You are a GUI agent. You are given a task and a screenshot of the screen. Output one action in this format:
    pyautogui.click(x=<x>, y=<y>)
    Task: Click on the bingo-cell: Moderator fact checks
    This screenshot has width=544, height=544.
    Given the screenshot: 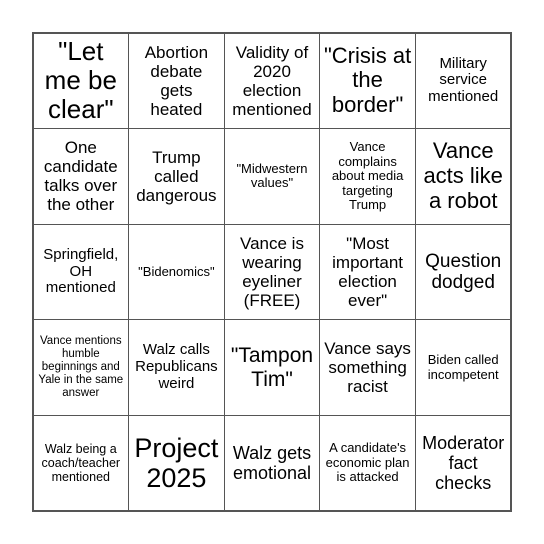 What is the action you would take?
    pyautogui.click(x=463, y=463)
    